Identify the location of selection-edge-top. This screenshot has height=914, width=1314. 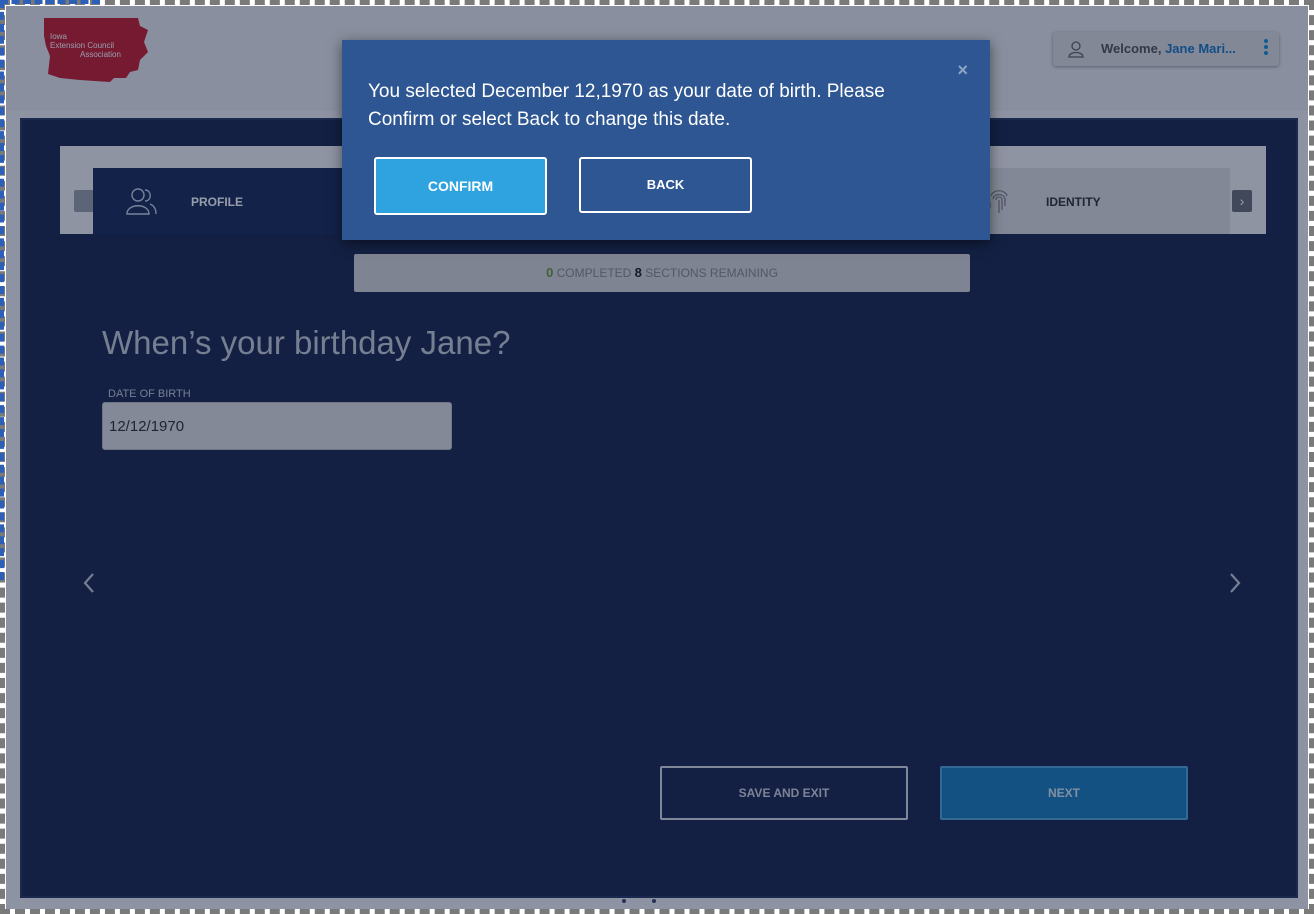
(50, 2).